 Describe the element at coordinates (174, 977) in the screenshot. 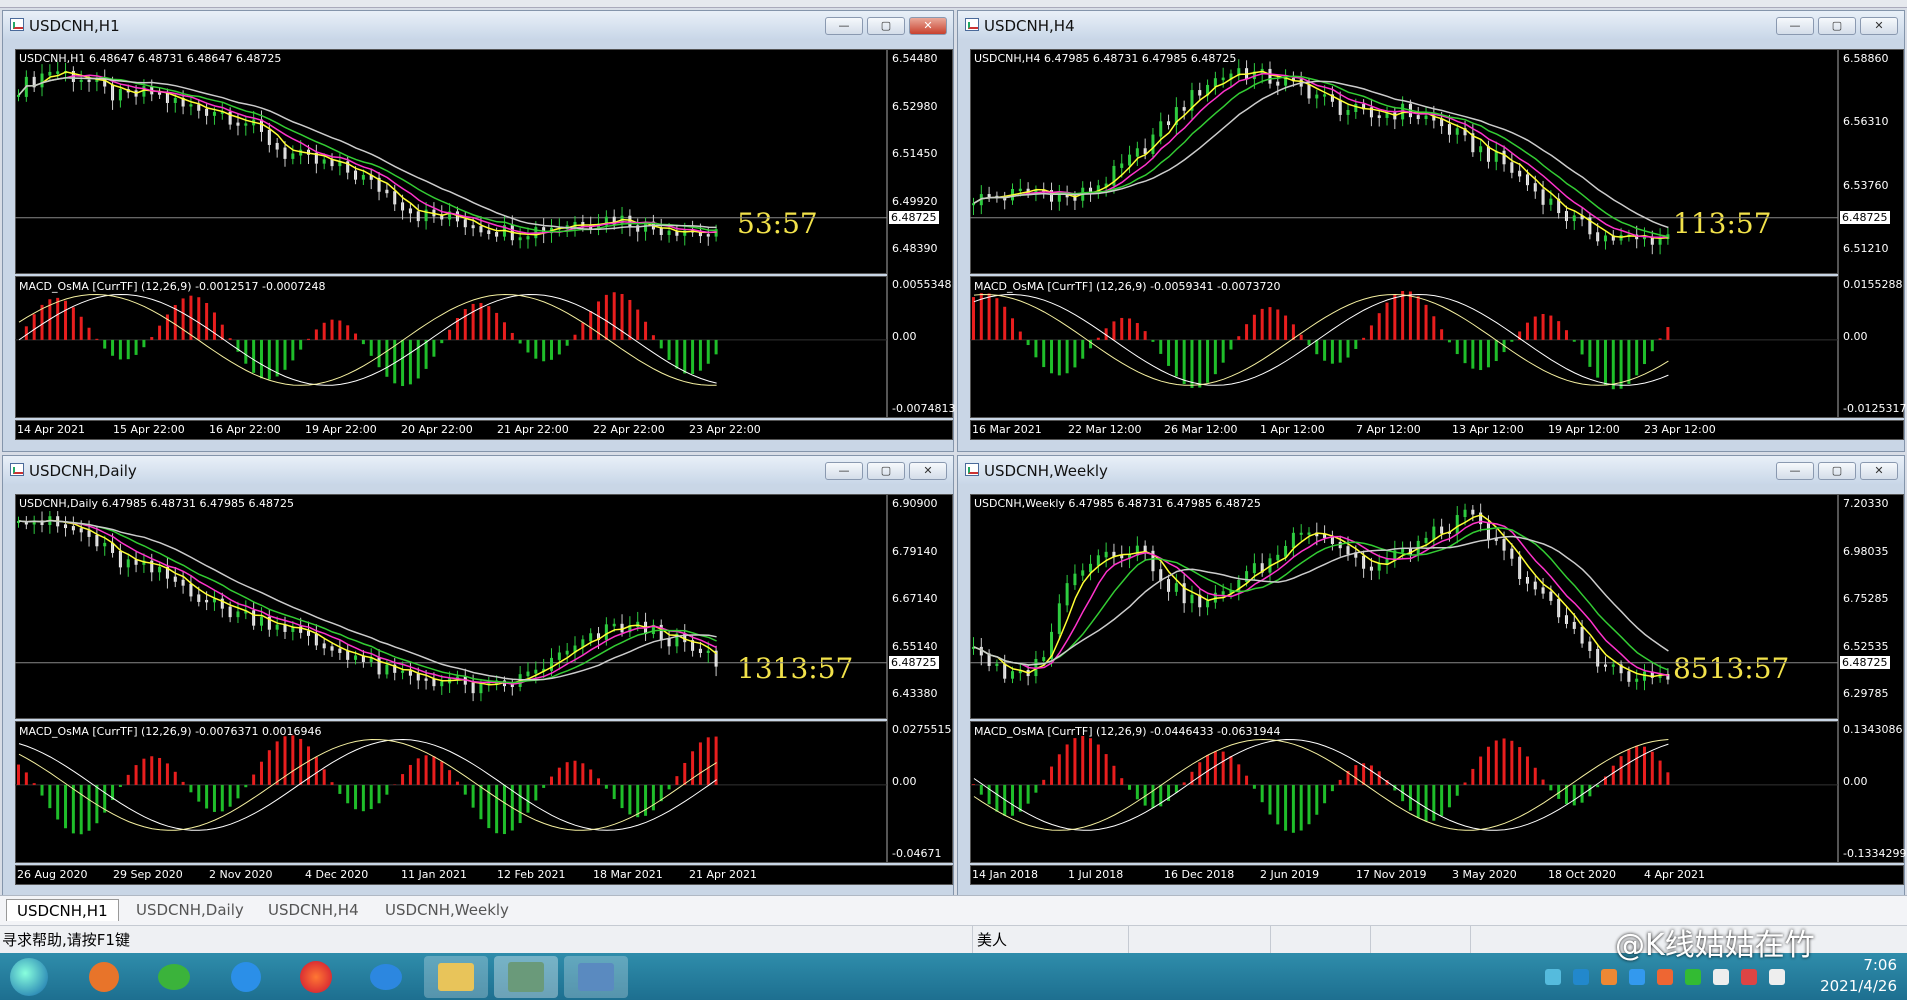

I see `taskbar-app-wechat` at that location.